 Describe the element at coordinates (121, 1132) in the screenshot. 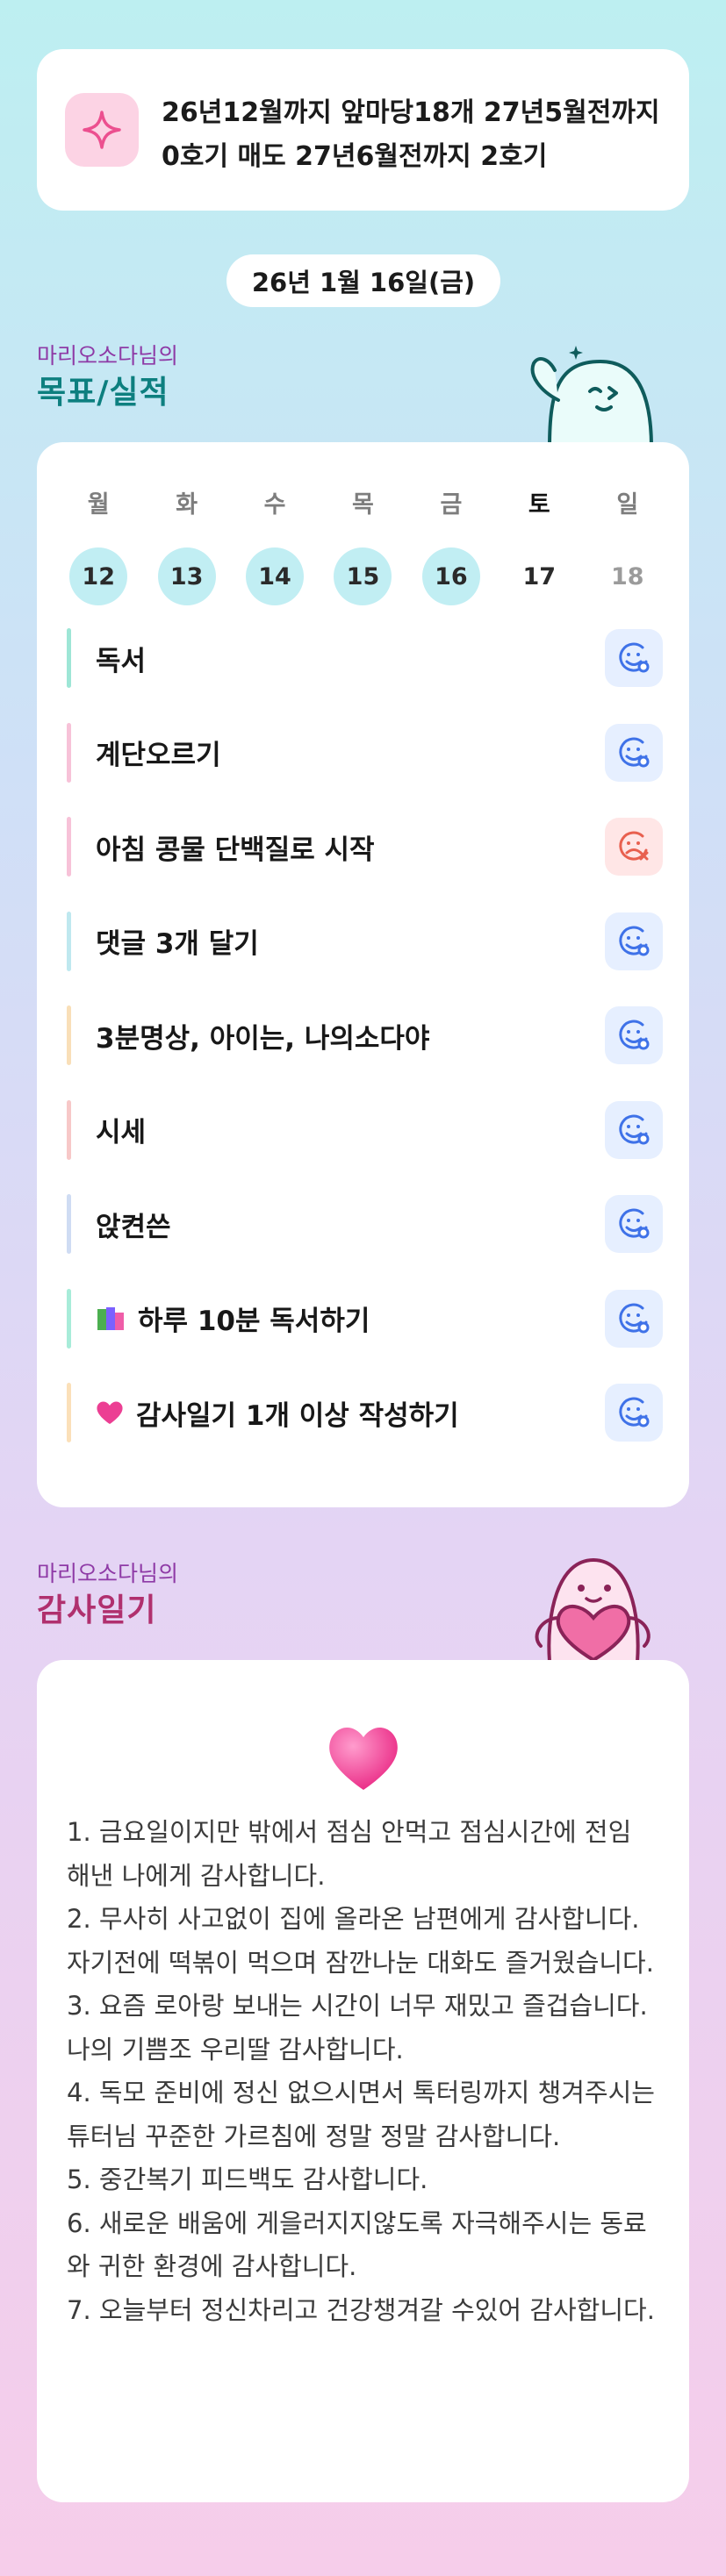

I see `task-text: 시세` at that location.